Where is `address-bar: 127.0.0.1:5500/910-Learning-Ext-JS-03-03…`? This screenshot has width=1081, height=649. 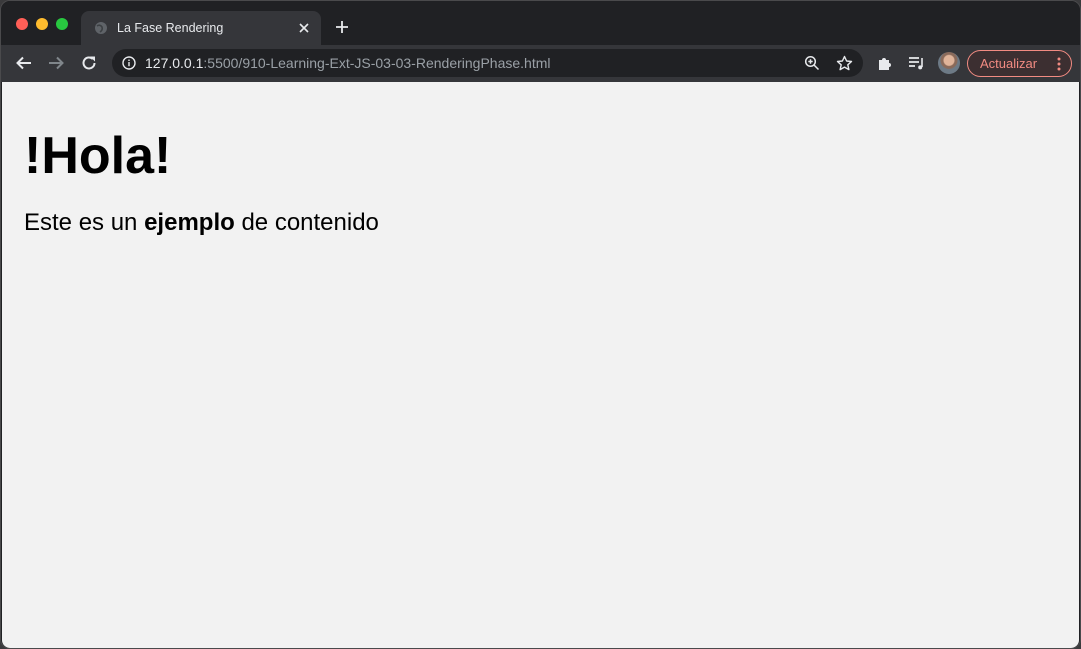
address-bar: 127.0.0.1:5500/910-Learning-Ext-JS-03-03… is located at coordinates (487, 63).